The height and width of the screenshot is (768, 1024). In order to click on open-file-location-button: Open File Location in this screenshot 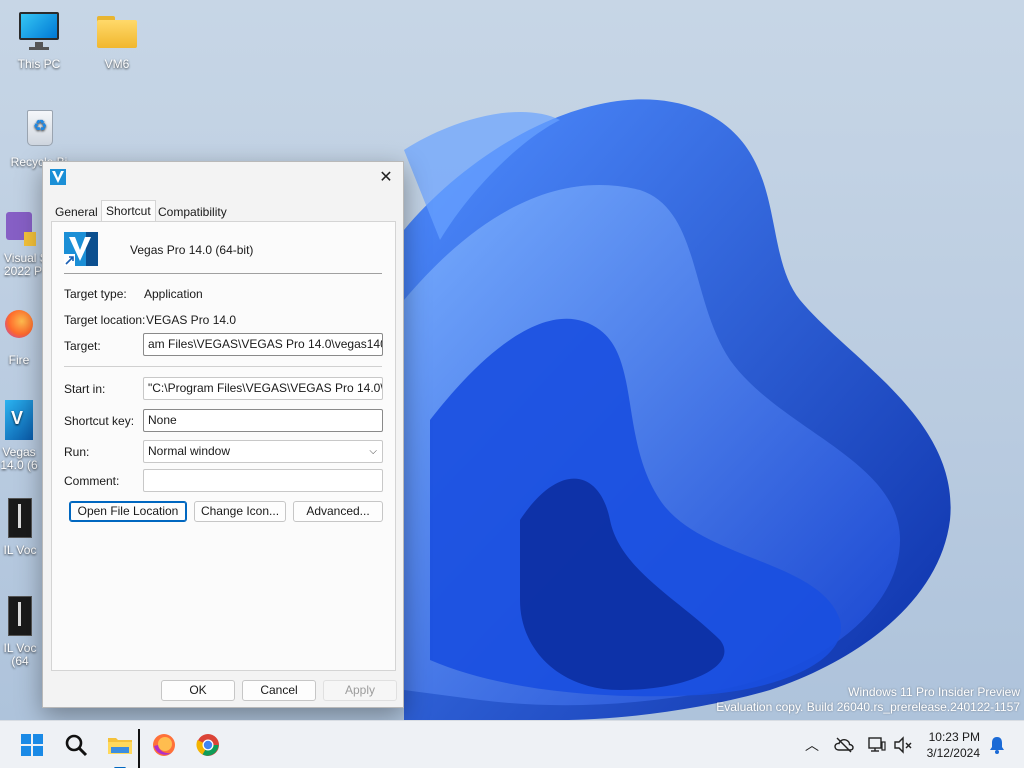, I will do `click(128, 511)`.